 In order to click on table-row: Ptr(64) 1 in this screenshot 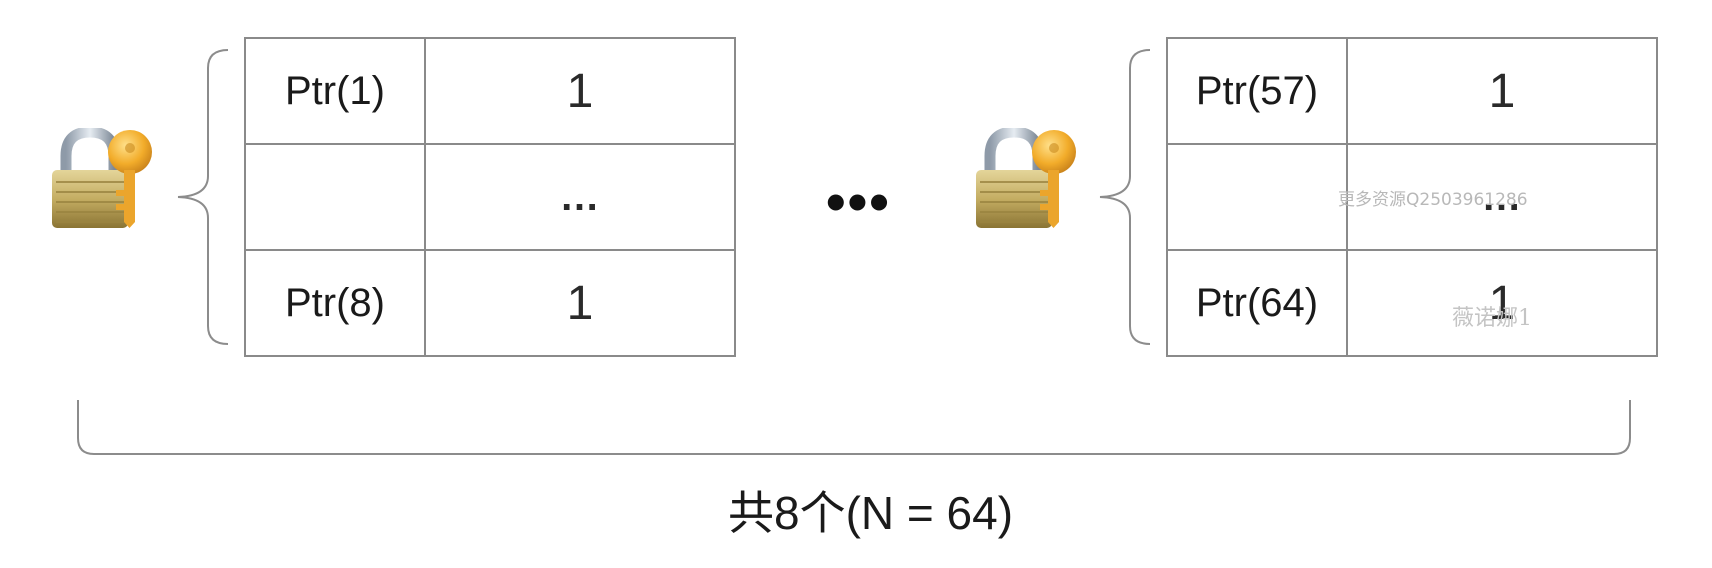, I will do `click(1412, 303)`.